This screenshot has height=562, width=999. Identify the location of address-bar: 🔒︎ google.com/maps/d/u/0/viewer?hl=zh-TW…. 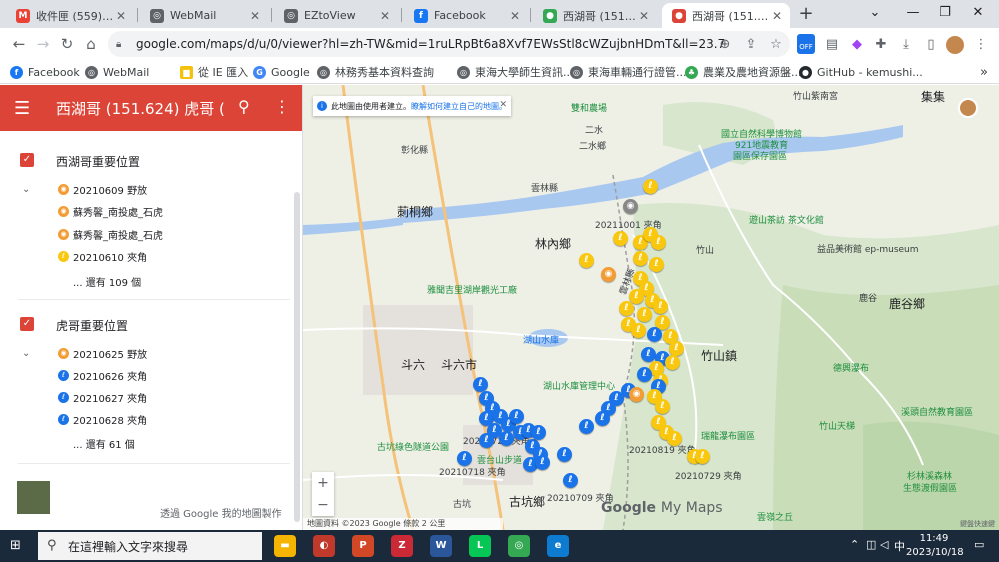
(449, 44).